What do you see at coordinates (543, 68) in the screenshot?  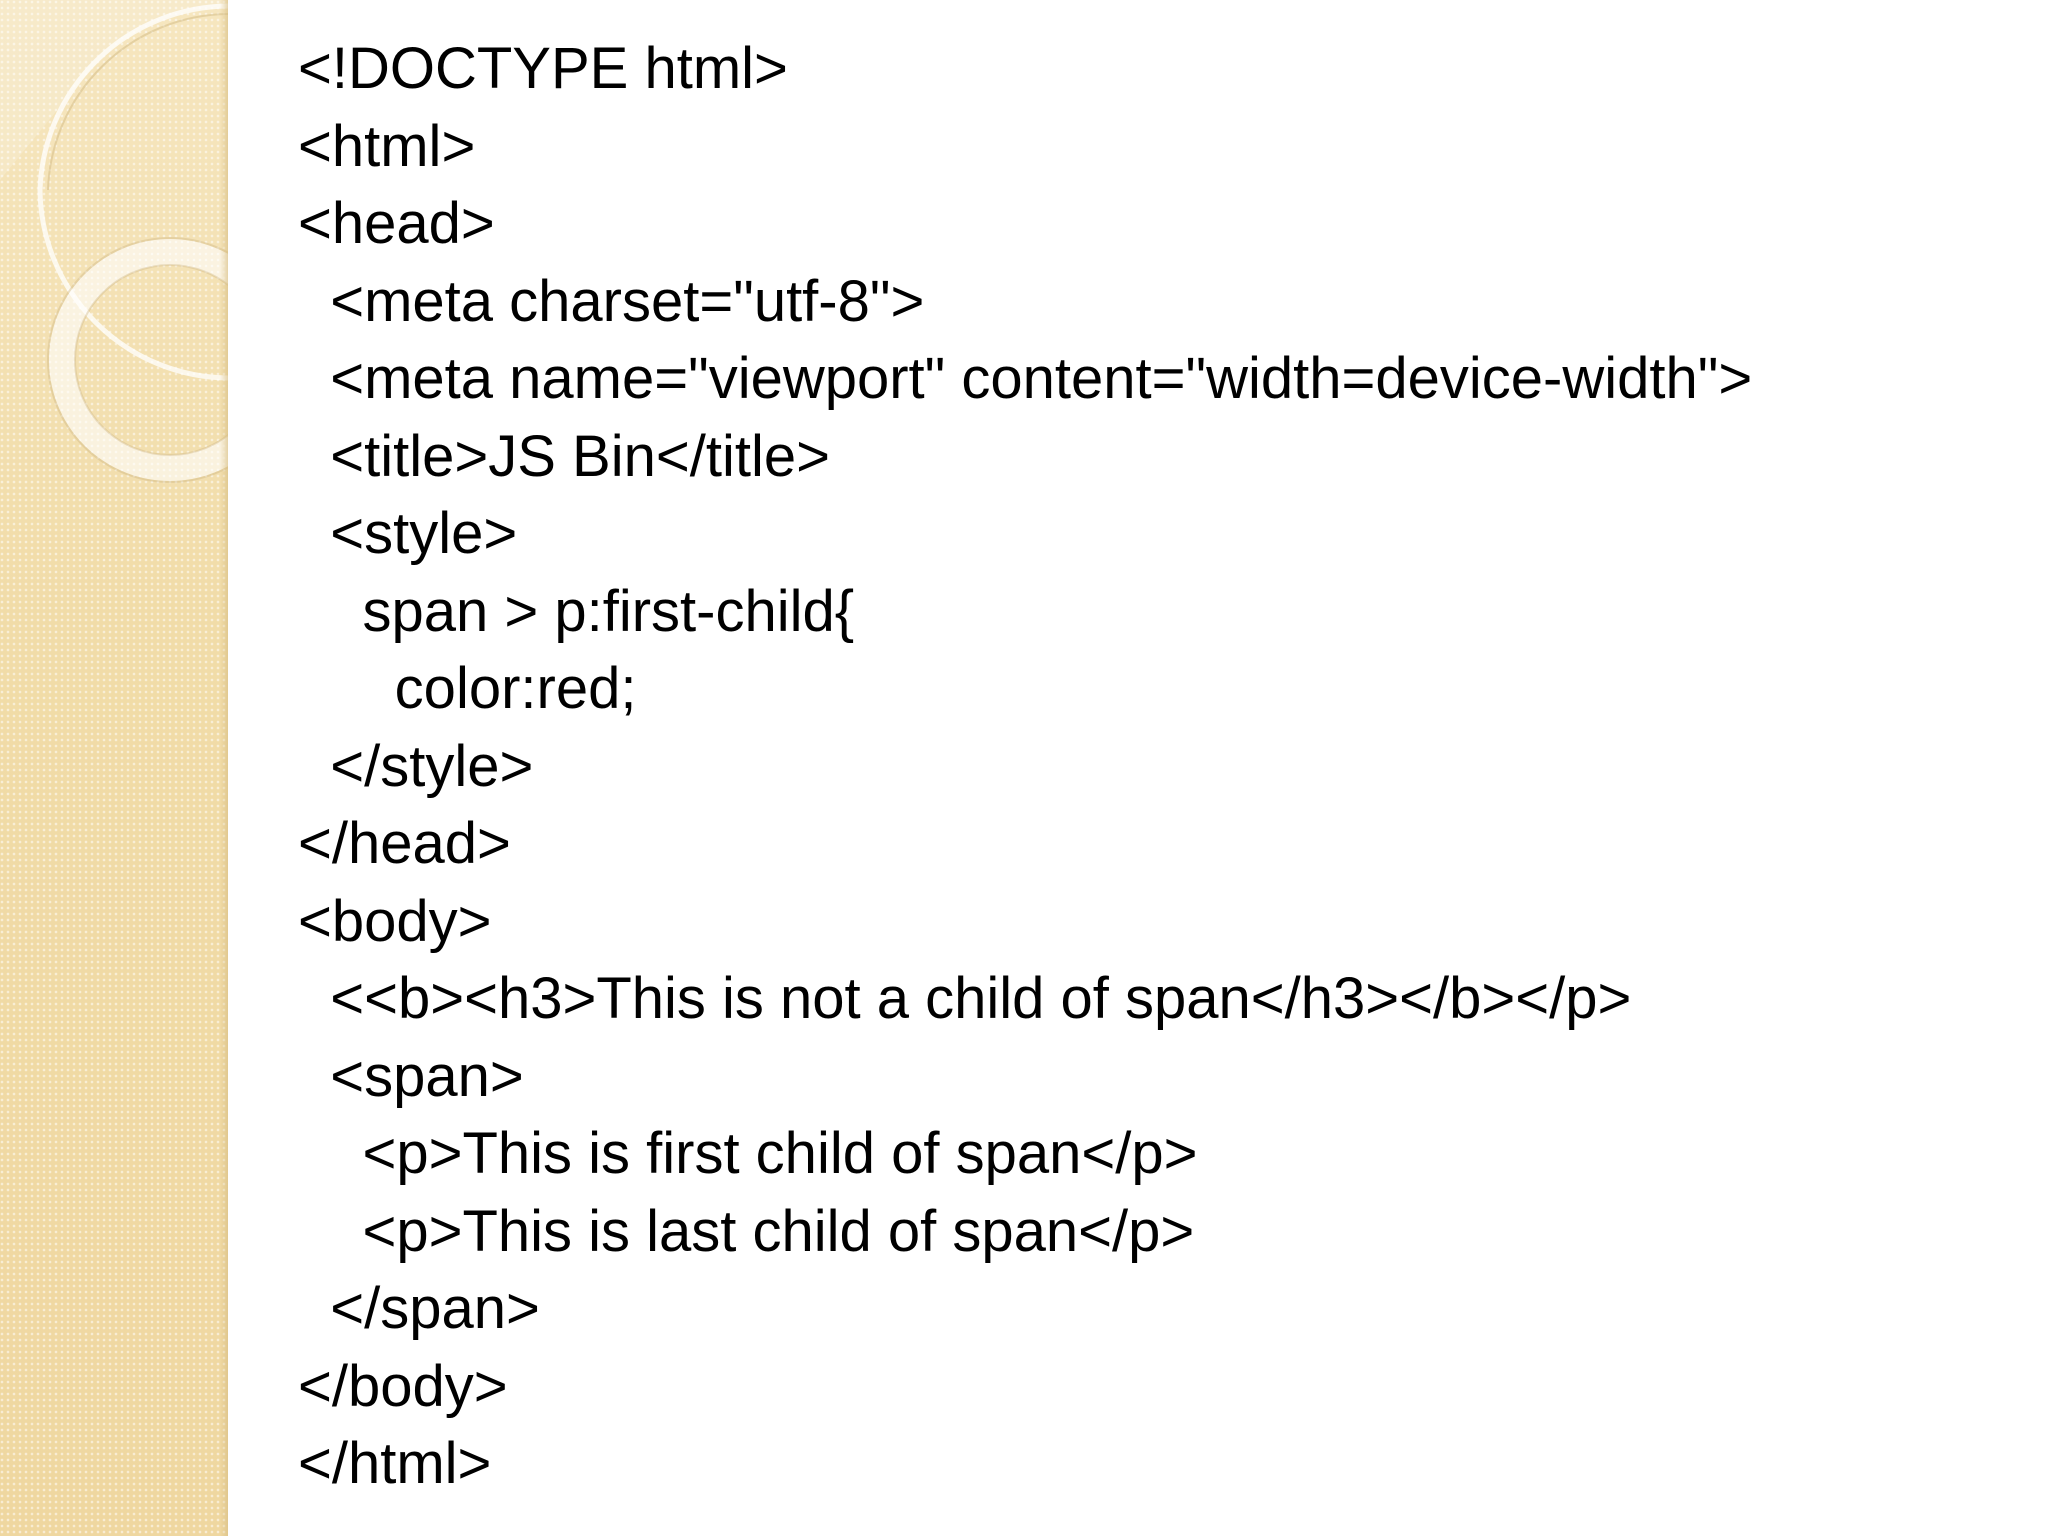 I see `code-line: <!DOCTYPE html>` at bounding box center [543, 68].